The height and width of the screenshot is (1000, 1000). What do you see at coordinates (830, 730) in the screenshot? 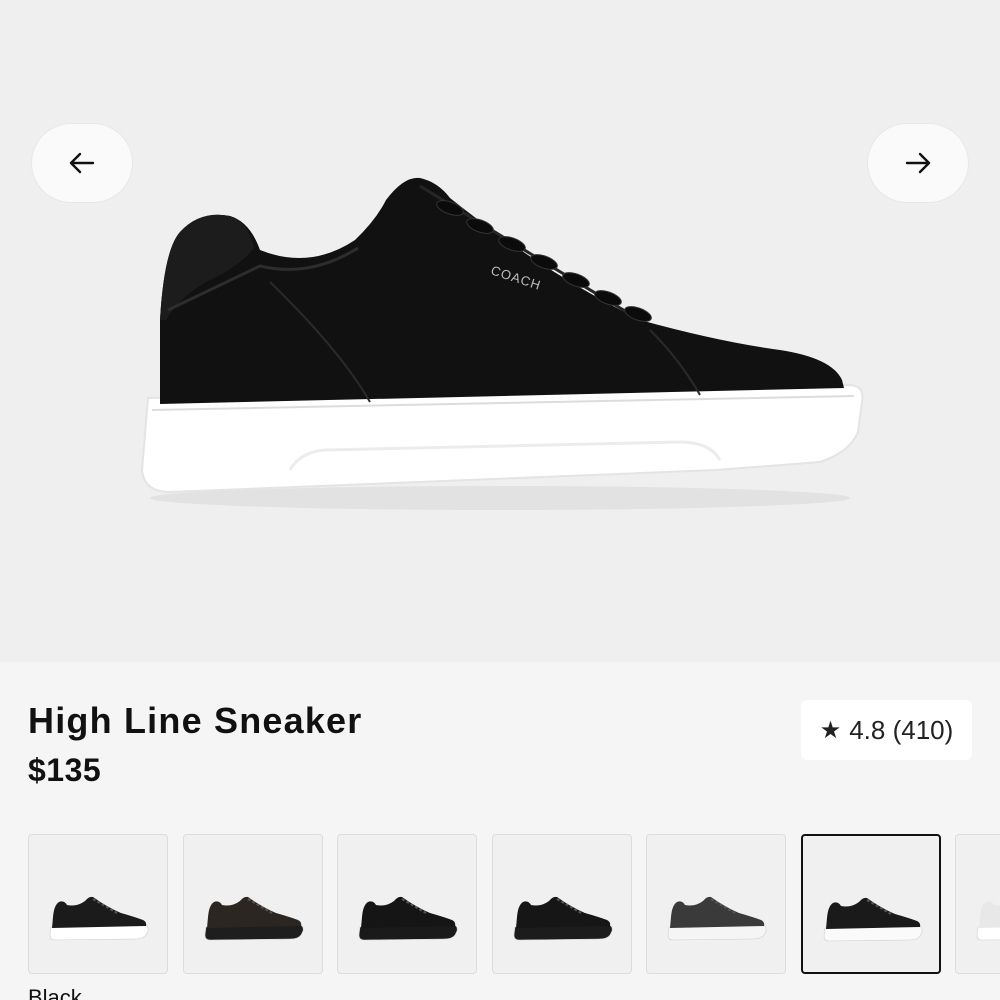
I see `star-icon: ★` at bounding box center [830, 730].